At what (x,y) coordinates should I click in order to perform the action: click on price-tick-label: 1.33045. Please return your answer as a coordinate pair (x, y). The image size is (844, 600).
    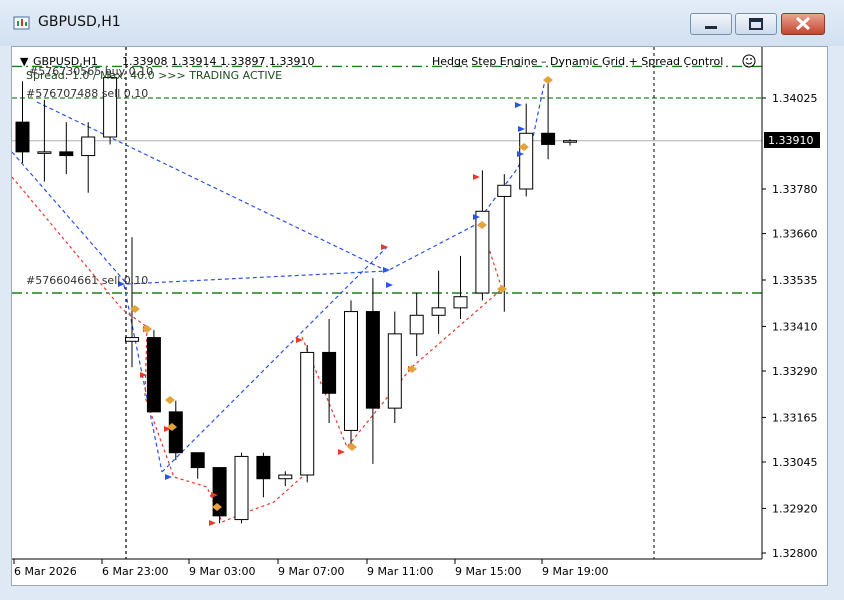
    Looking at the image, I should click on (795, 462).